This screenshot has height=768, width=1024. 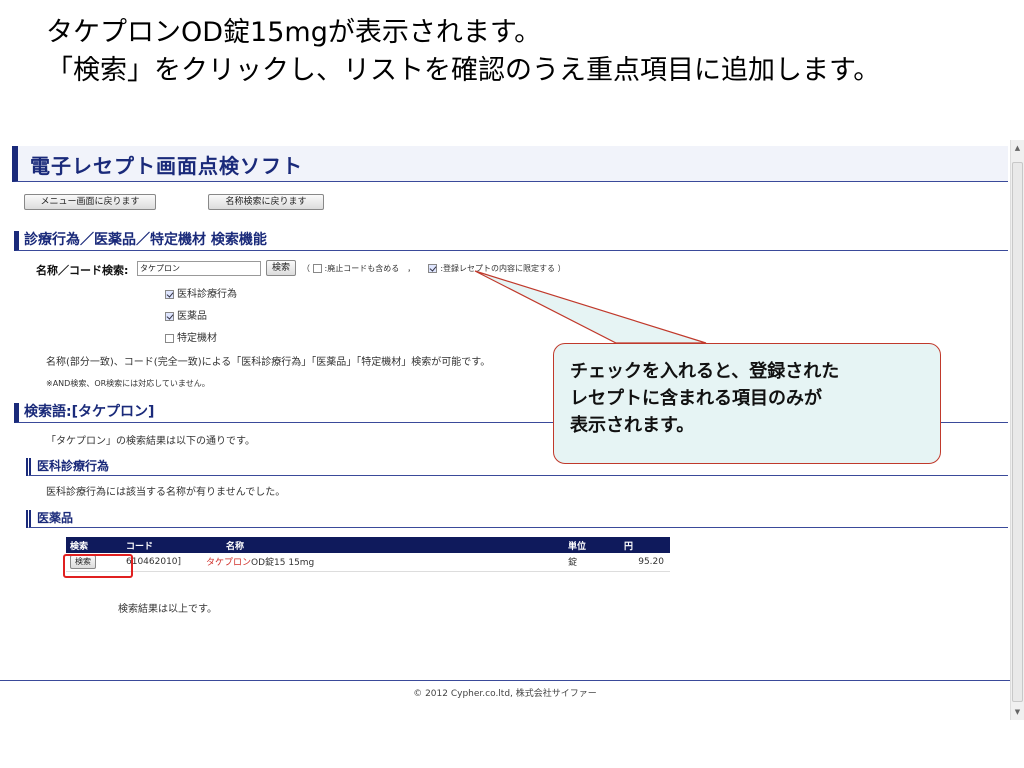 I want to click on paren-open: （, so click(x=306, y=268).